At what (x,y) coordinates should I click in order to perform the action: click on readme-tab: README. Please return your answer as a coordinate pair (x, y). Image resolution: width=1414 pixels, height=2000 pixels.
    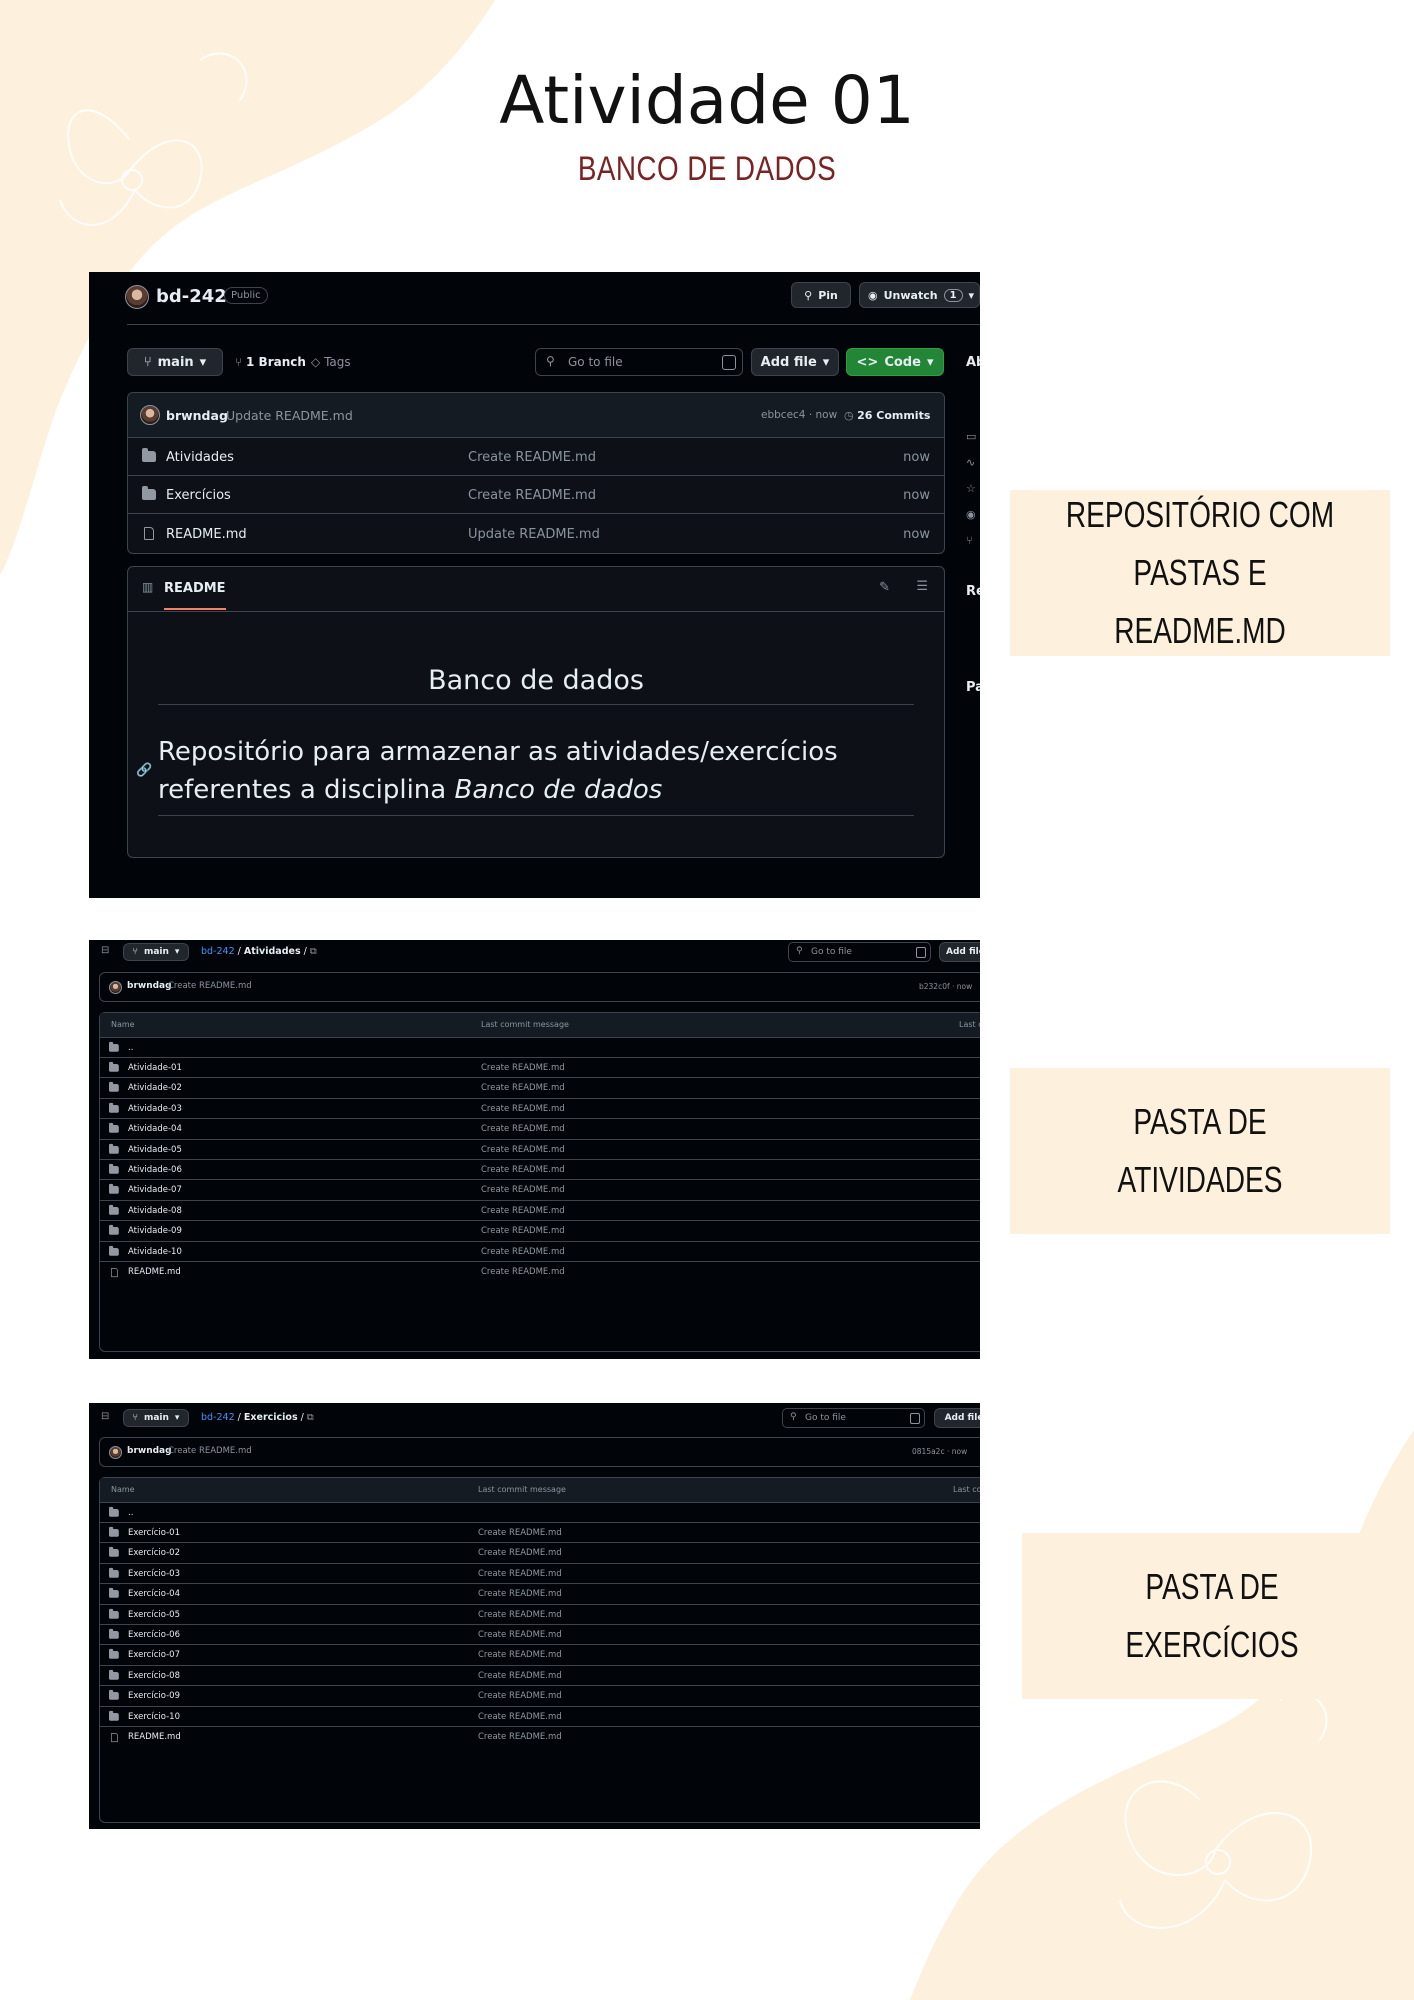
    Looking at the image, I should click on (195, 595).